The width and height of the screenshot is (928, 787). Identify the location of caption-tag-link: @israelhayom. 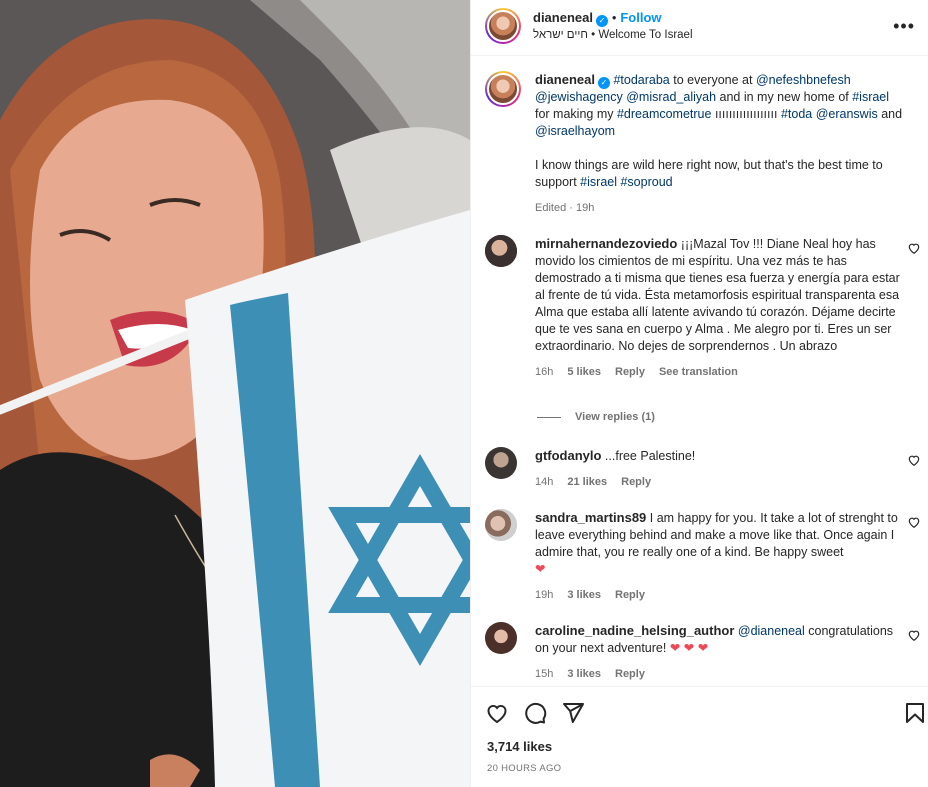
(575, 131).